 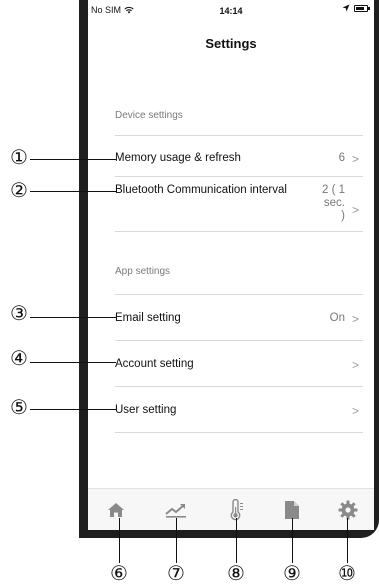 What do you see at coordinates (341, 158) in the screenshot?
I see `memory-usage-value: 6` at bounding box center [341, 158].